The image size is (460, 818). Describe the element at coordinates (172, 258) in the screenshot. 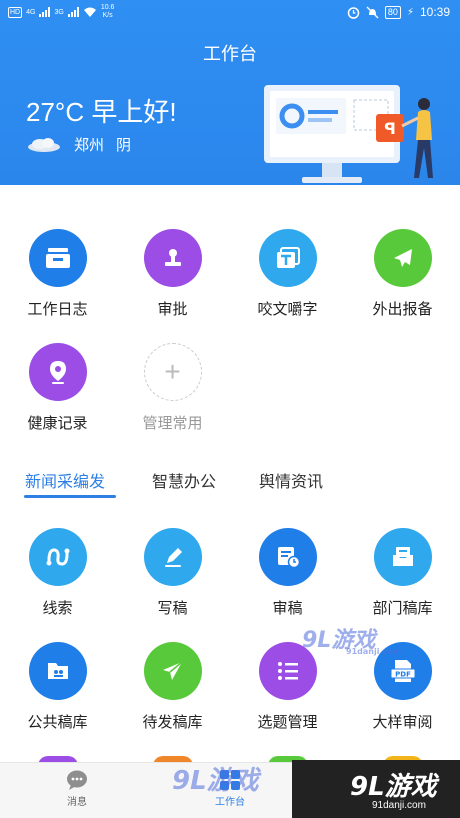

I see `approval-stamp-icon` at that location.